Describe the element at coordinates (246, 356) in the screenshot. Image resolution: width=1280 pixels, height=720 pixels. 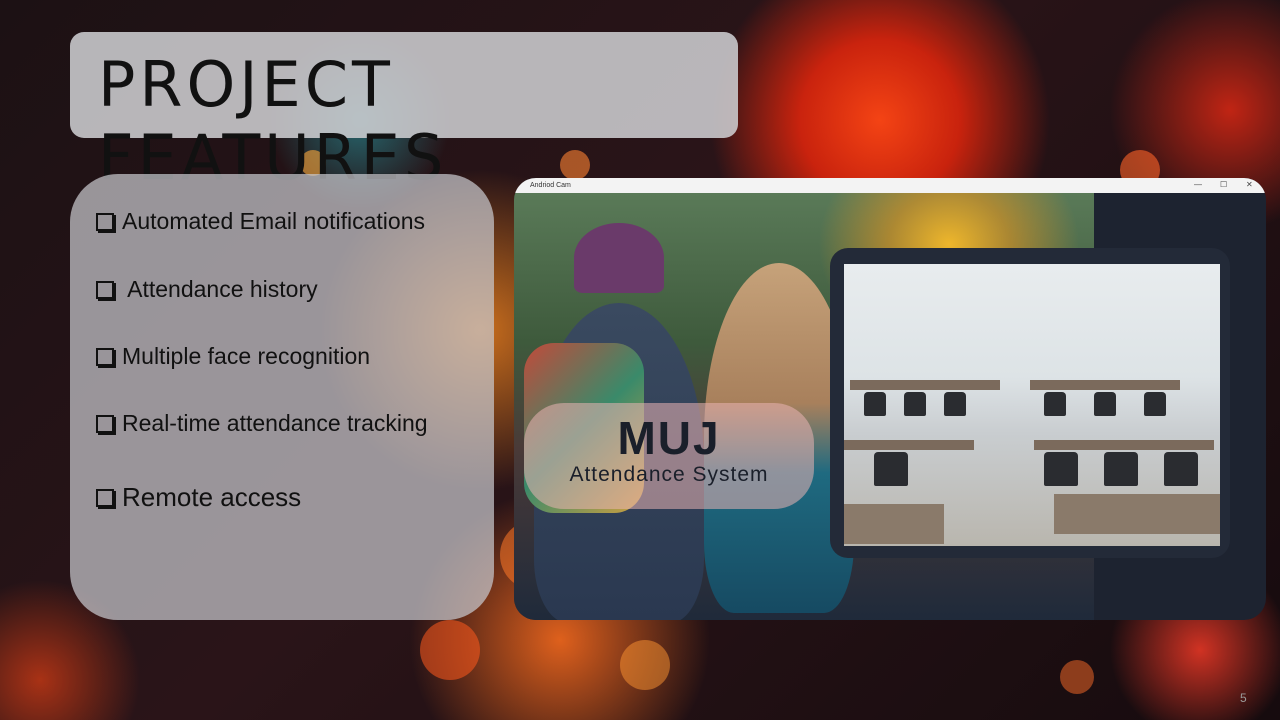
I see `feature-label: Multiple face recognition` at that location.